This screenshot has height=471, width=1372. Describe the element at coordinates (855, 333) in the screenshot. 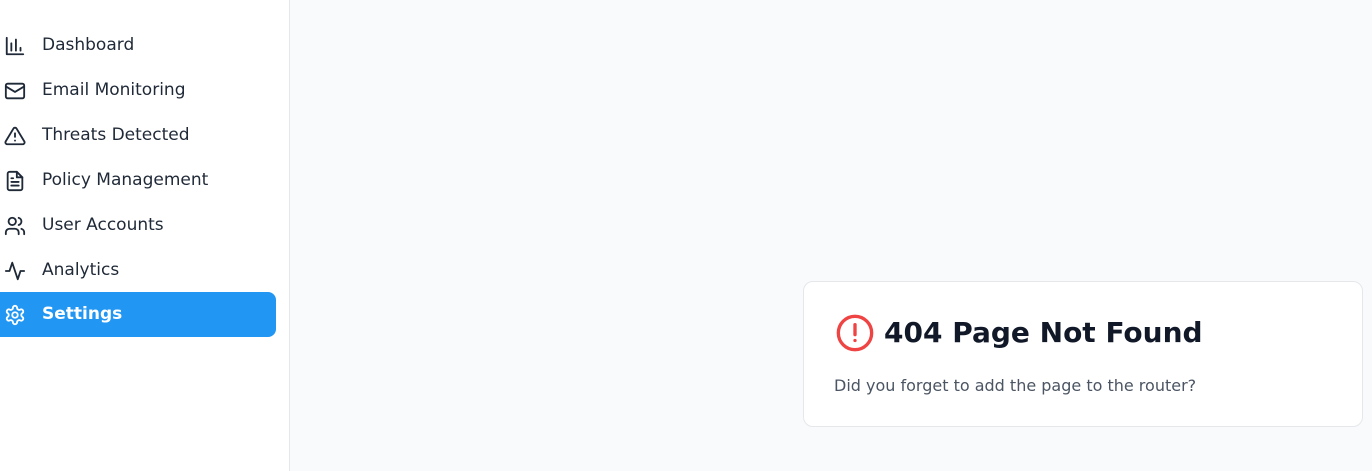

I see `alert-circle-icon` at that location.